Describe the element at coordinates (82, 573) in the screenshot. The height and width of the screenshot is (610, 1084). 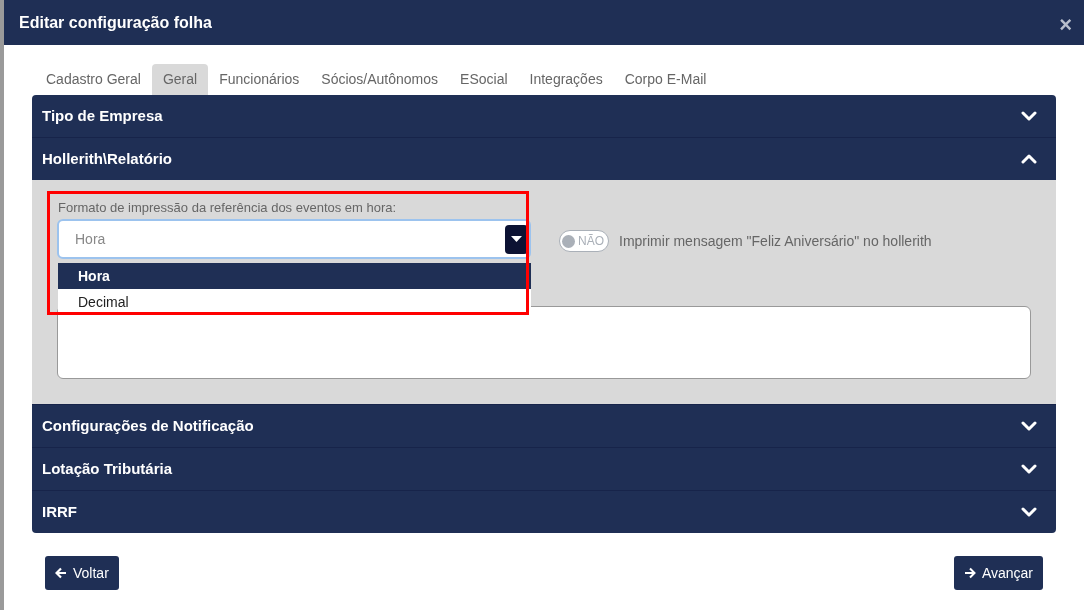
I see `back-button: Voltar` at that location.